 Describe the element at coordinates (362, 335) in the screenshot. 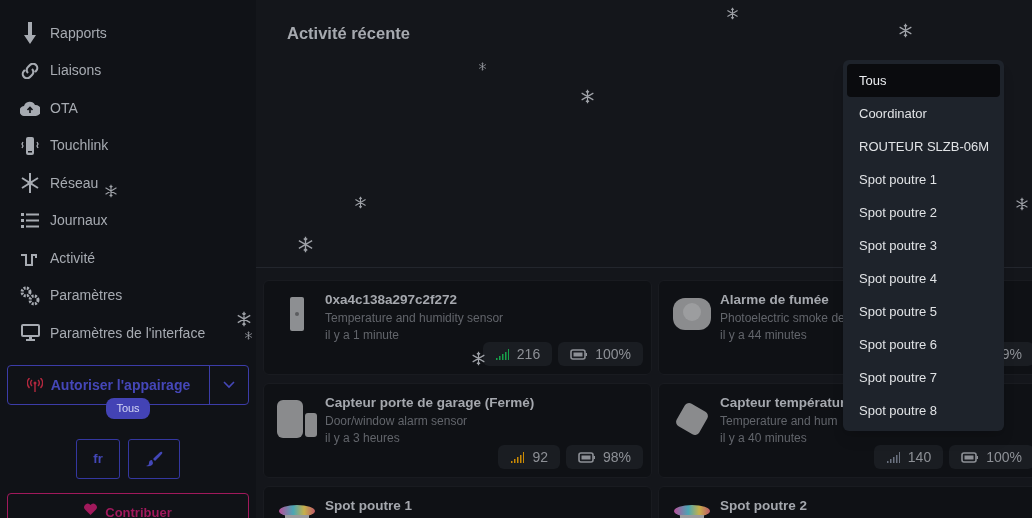

I see `last-seen: il y a 1 minute` at that location.